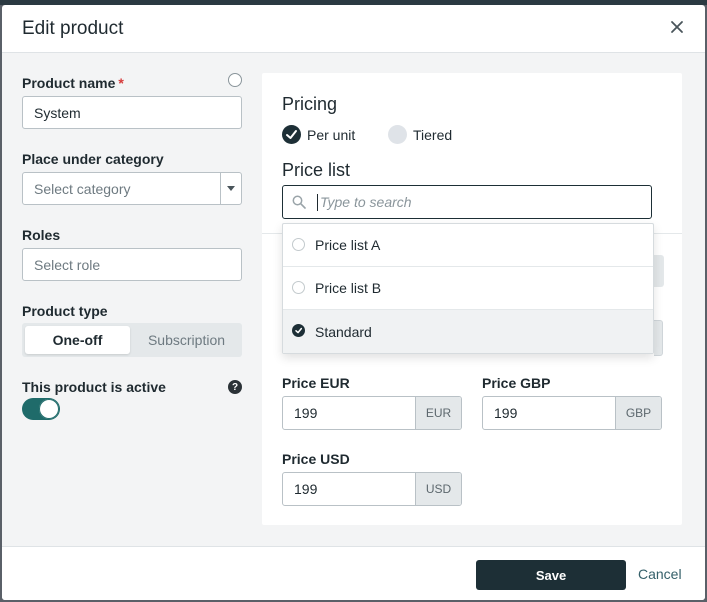  What do you see at coordinates (132, 264) in the screenshot?
I see `roles-select: Select role` at bounding box center [132, 264].